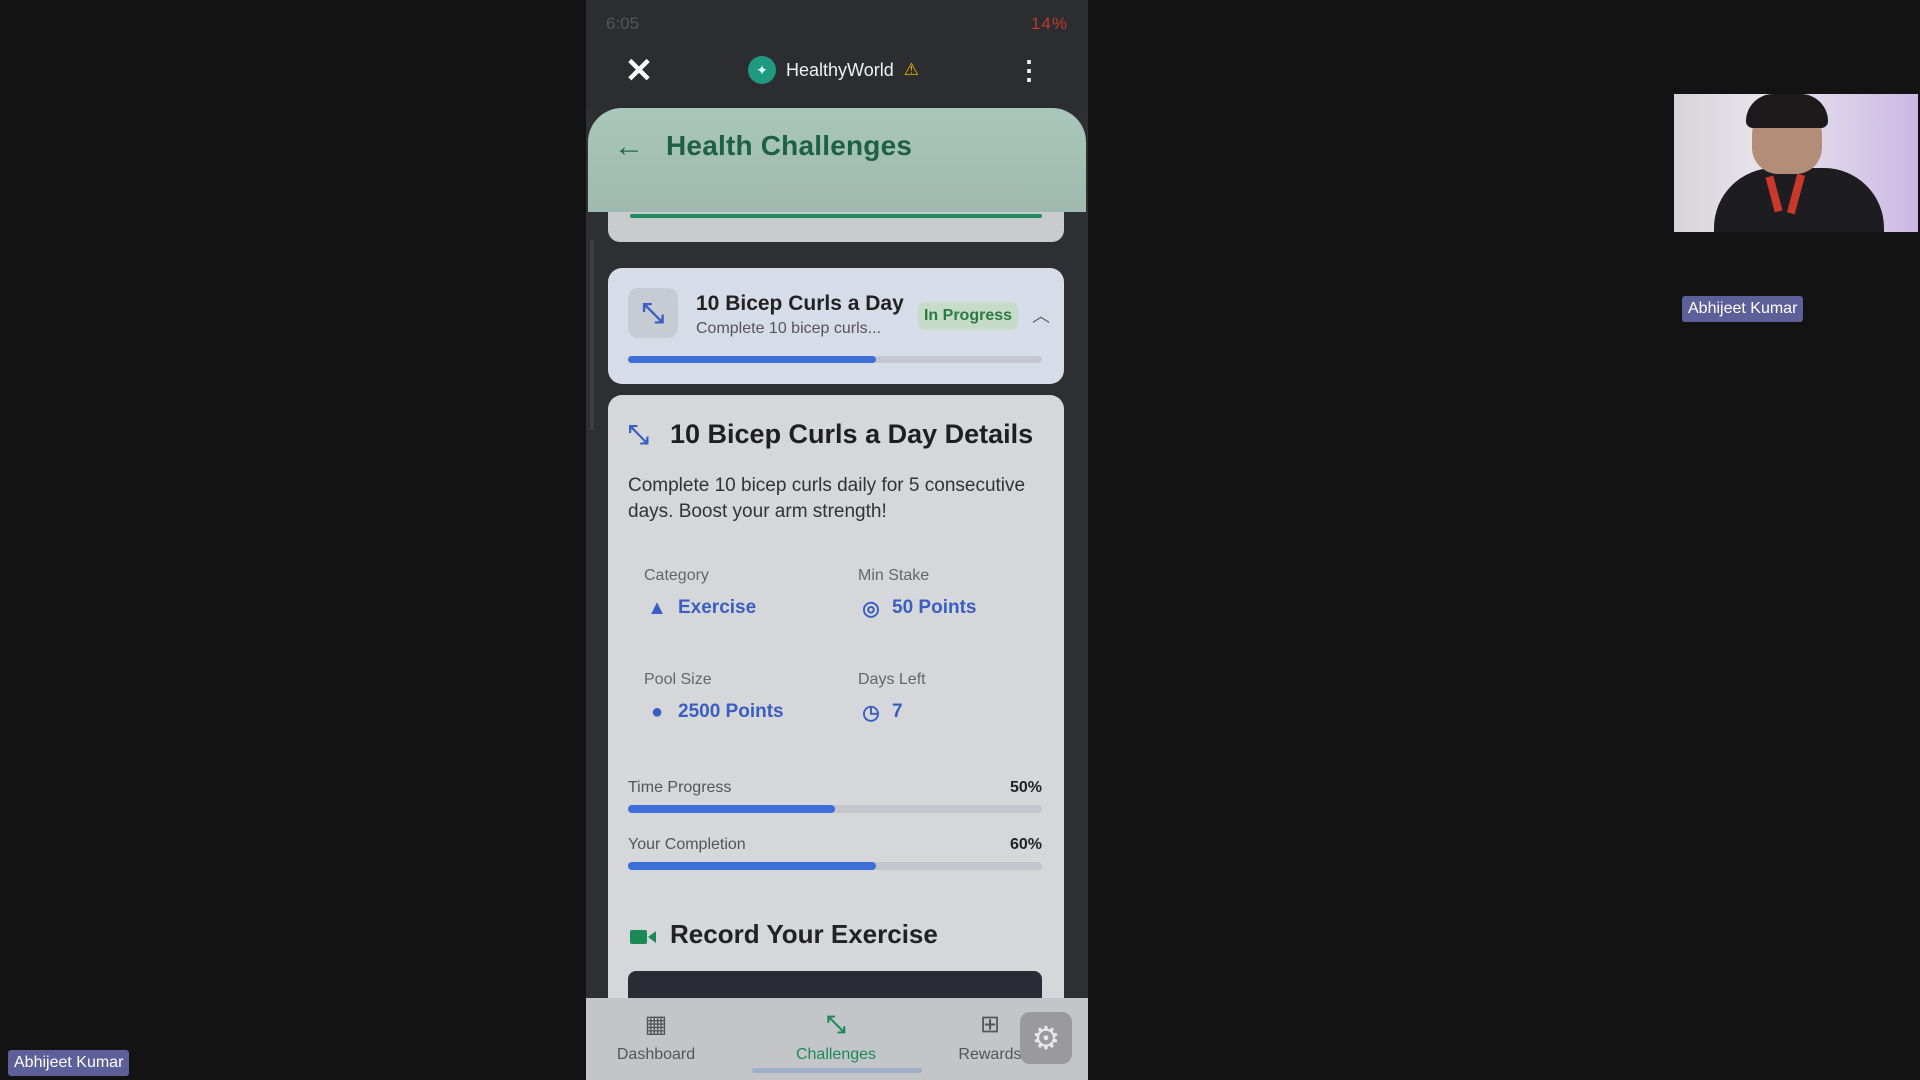  I want to click on settings-gear-icon: ⚙, so click(1046, 1038).